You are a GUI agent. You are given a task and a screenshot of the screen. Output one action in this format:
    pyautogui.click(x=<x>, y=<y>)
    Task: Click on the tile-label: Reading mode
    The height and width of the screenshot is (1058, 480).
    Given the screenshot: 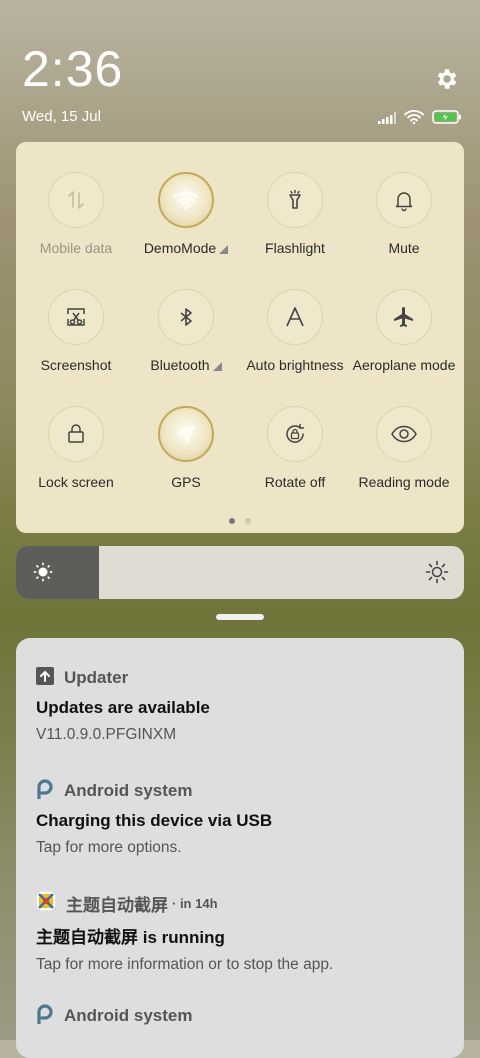 What is the action you would take?
    pyautogui.click(x=404, y=482)
    